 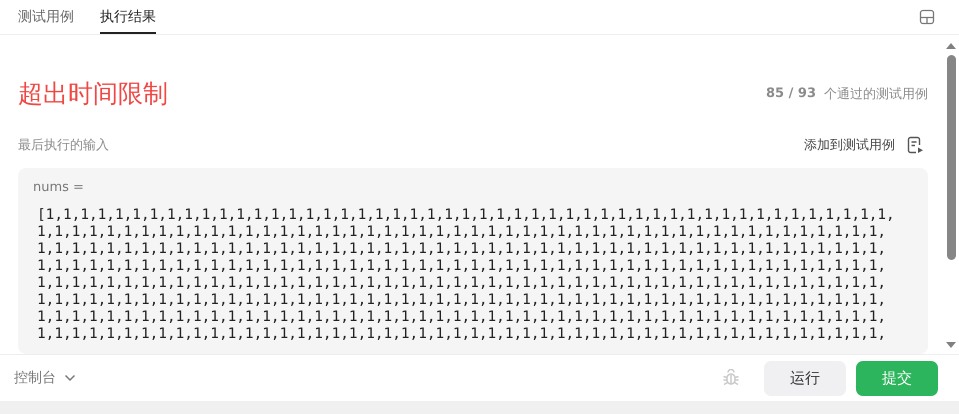 What do you see at coordinates (927, 17) in the screenshot?
I see `layout-icon` at bounding box center [927, 17].